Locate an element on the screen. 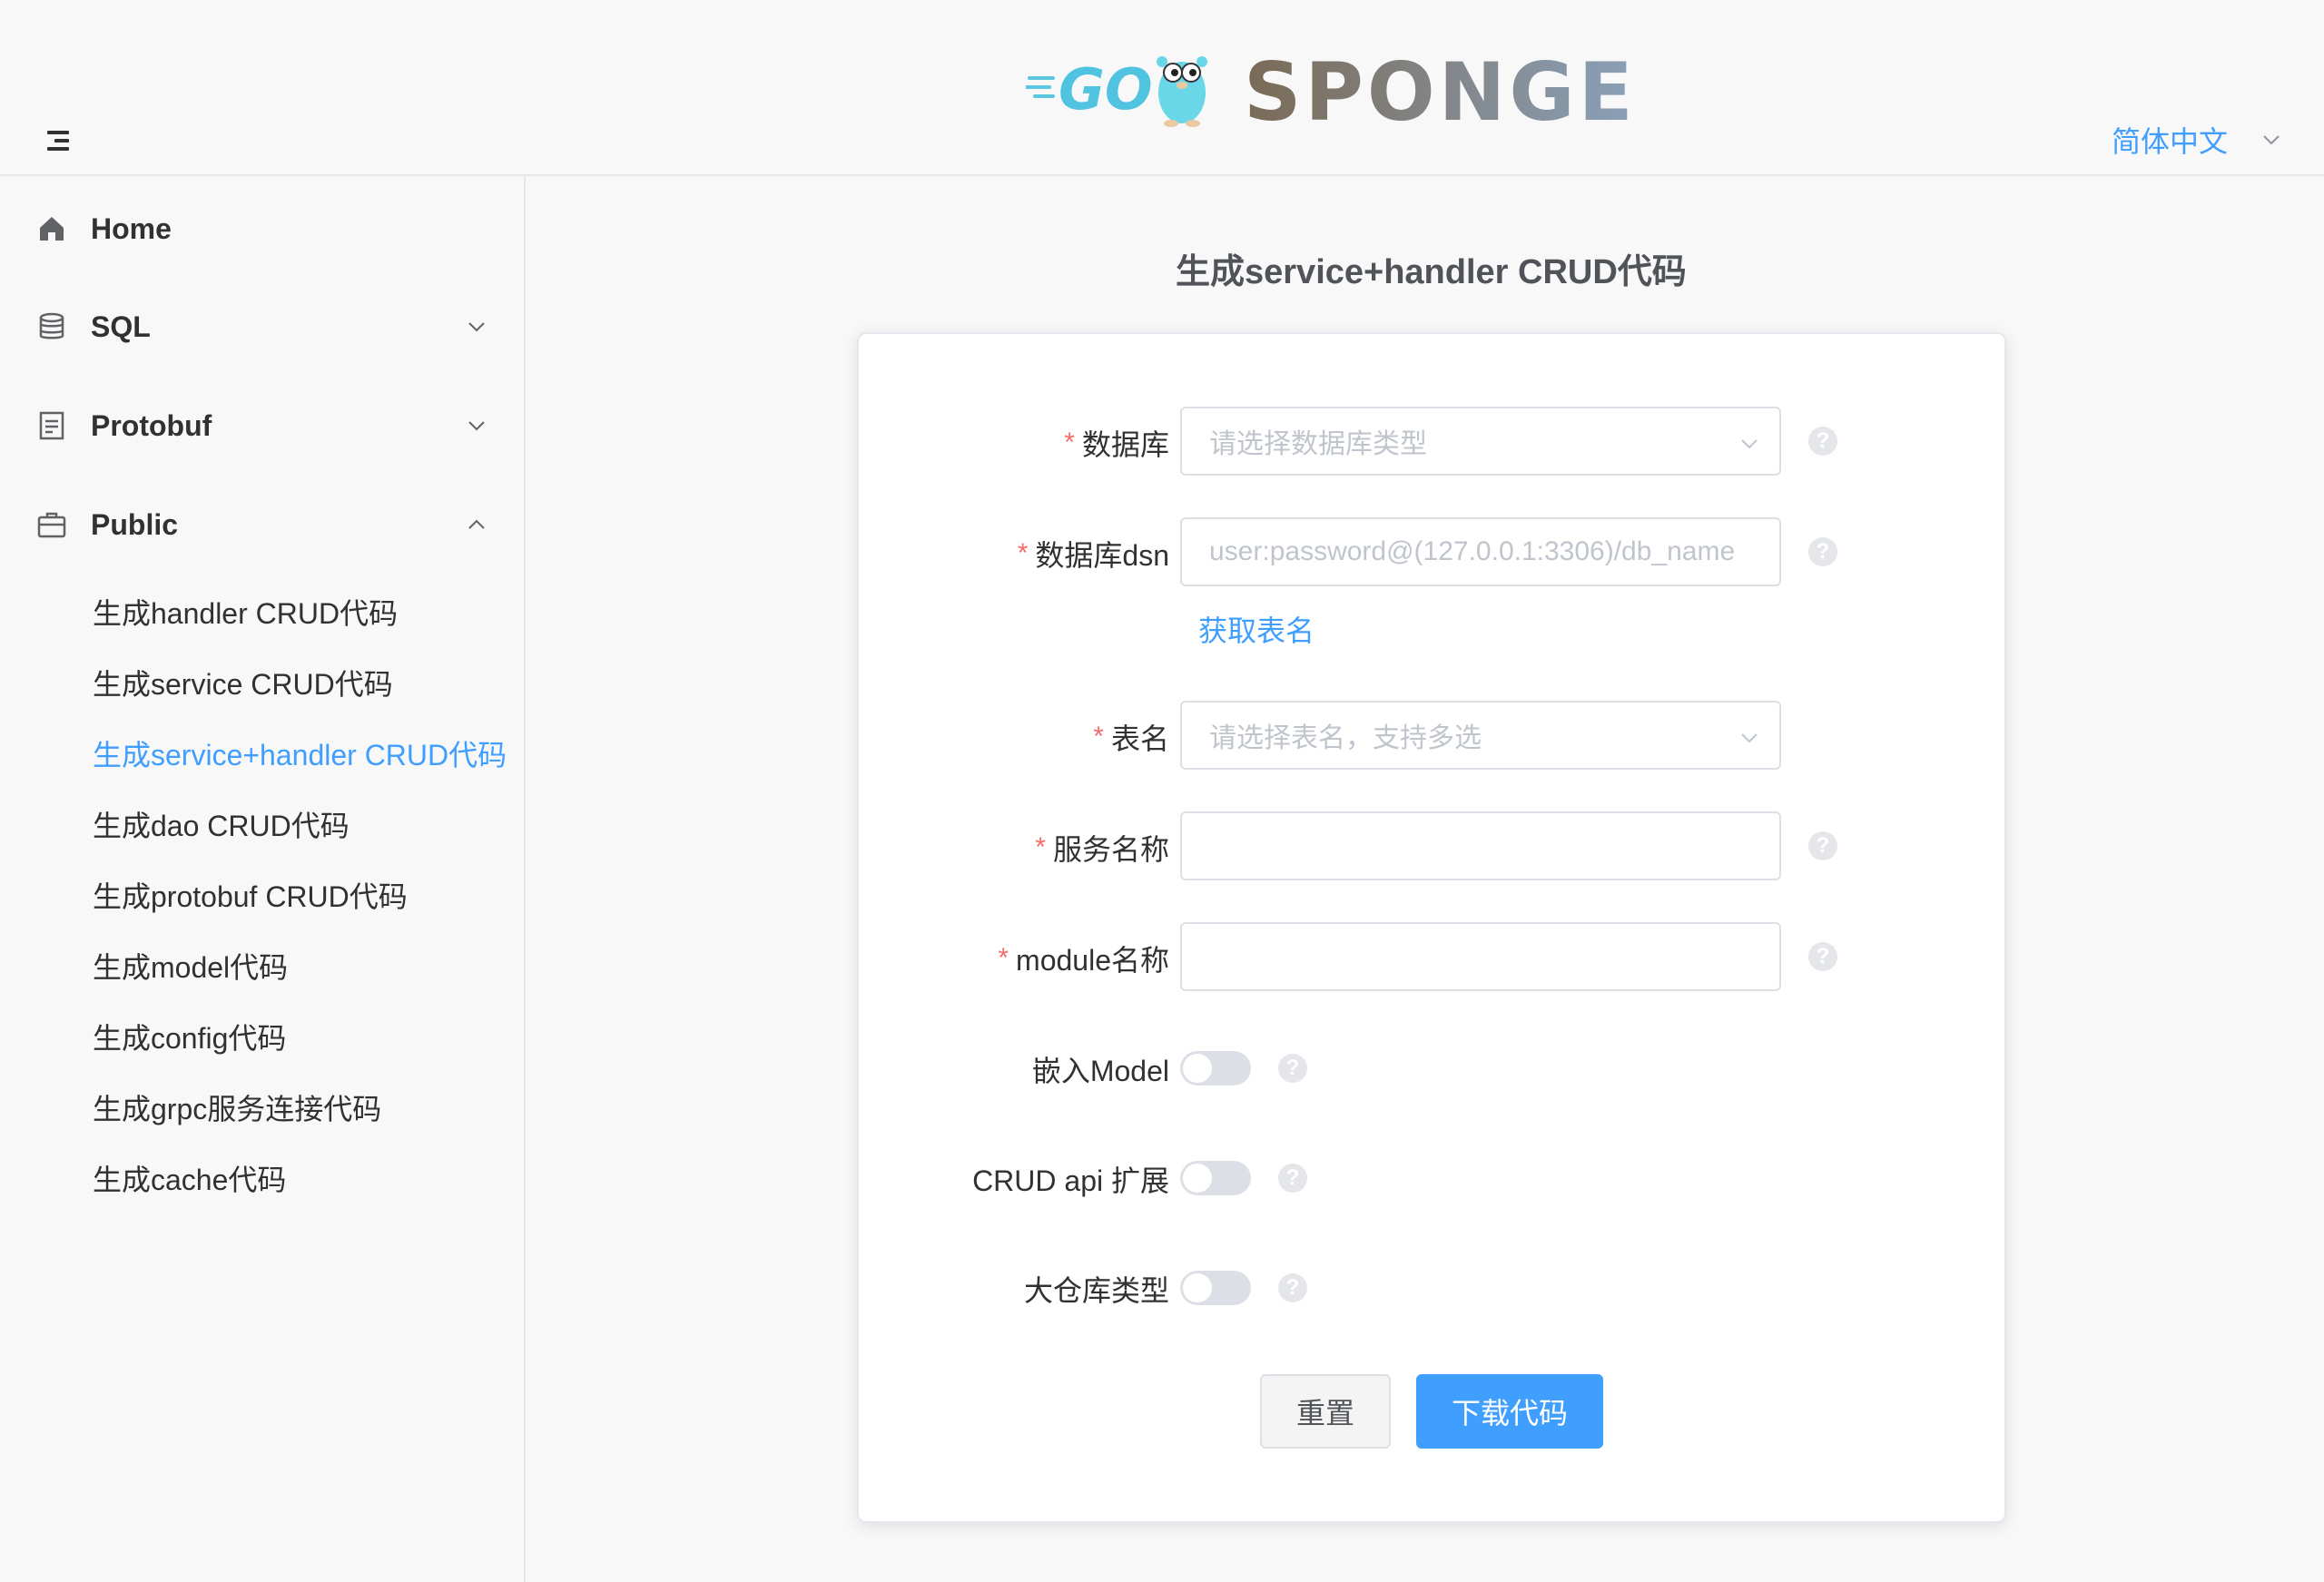 This screenshot has width=2324, height=1582. tables-label: * 表名 is located at coordinates (1131, 738).